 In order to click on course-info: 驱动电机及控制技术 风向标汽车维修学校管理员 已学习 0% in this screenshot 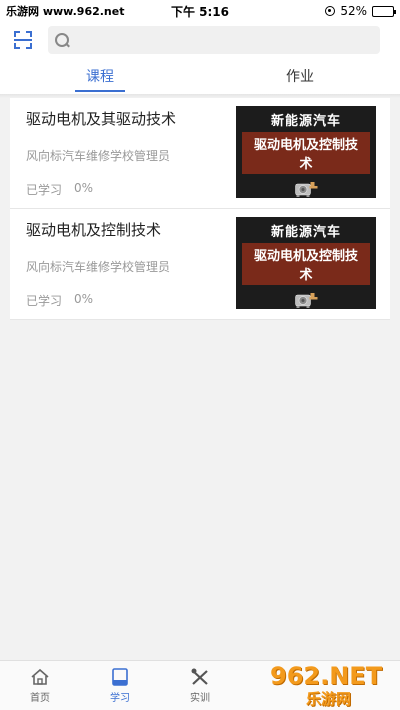, I will do `click(98, 264)`.